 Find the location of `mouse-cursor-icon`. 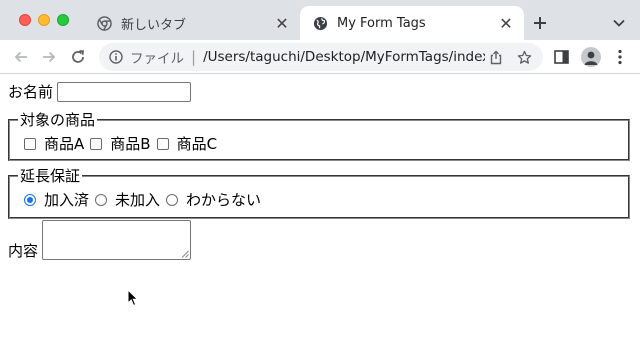

mouse-cursor-icon is located at coordinates (133, 298).